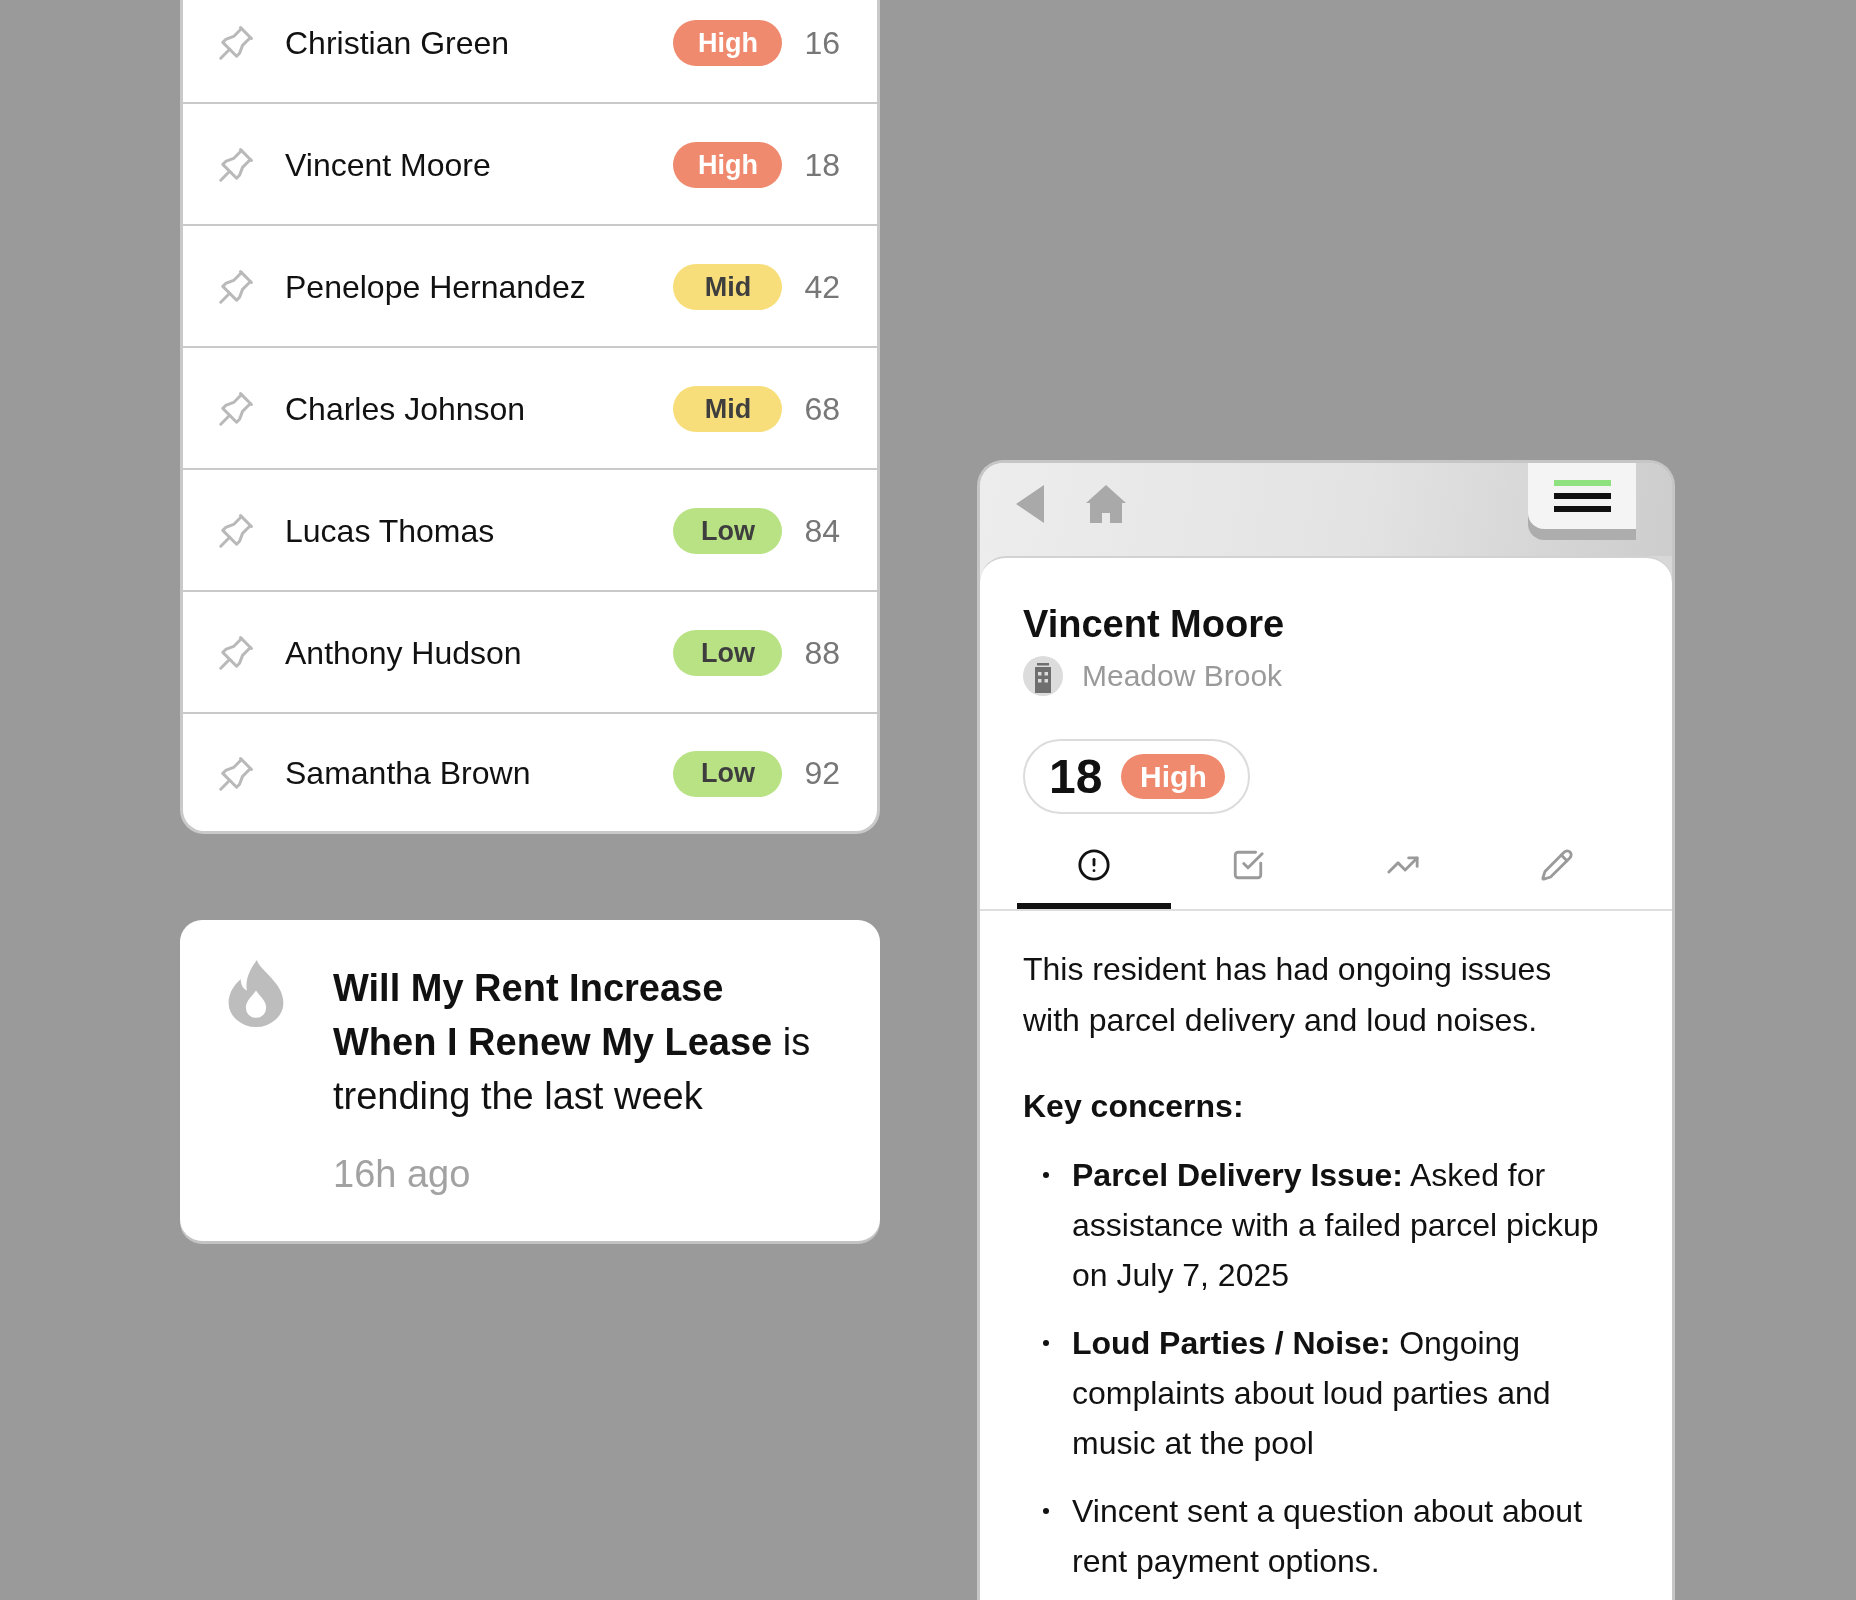  I want to click on concern-text: Loud Parties / Noise: Ongoing complaints about loud parties and music at the pool, so click(1312, 1393).